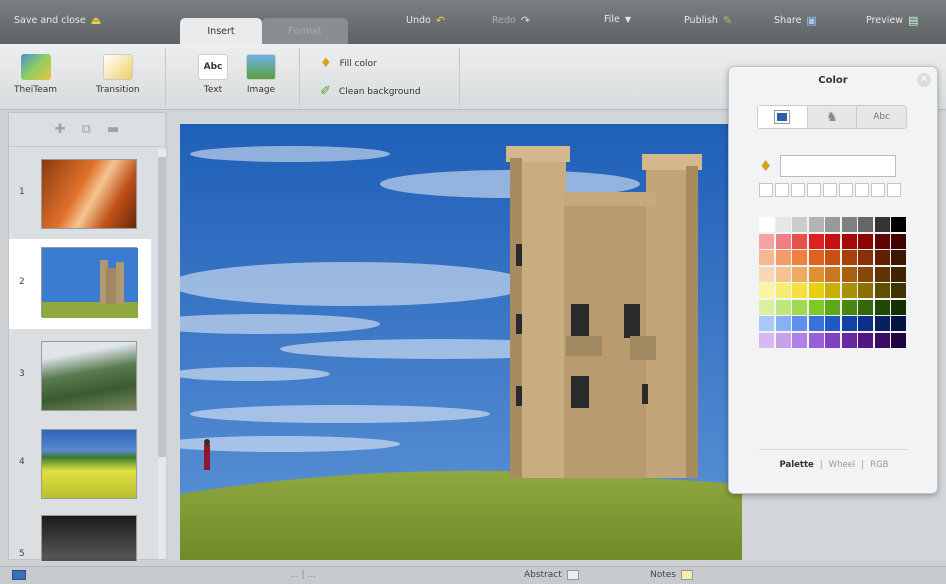  Describe the element at coordinates (842, 465) in the screenshot. I see `wheel-mode-link: Wheel` at that location.